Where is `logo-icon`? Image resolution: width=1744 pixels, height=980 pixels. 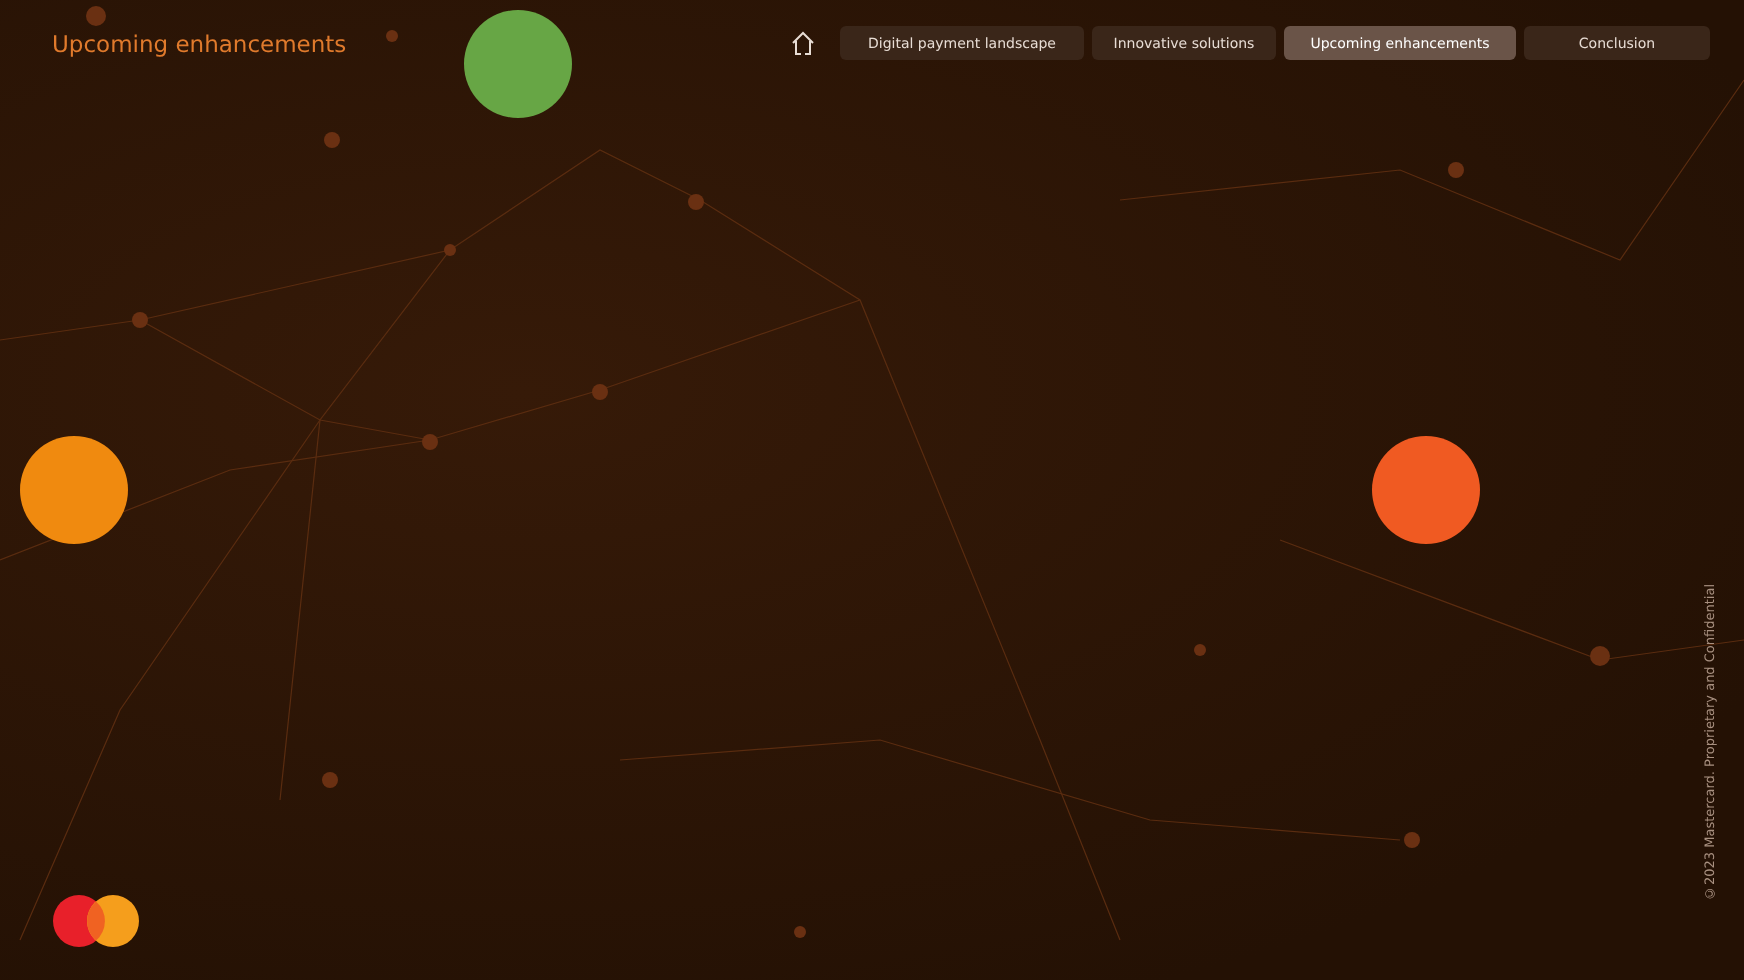 logo-icon is located at coordinates (96, 921).